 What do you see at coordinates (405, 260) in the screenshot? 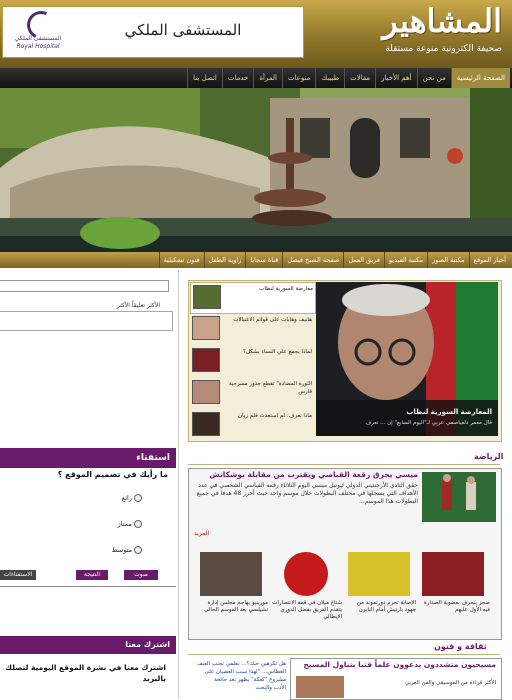
I see `subnav-item: مكتبة الفيديو` at bounding box center [405, 260].